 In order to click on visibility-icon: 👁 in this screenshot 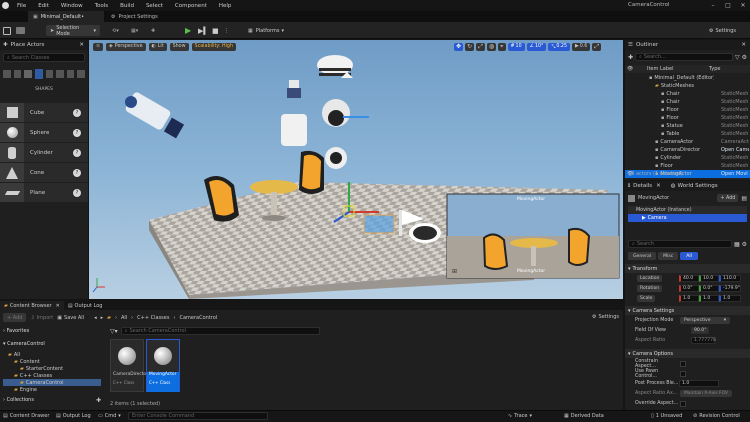, I will do `click(631, 69)`.